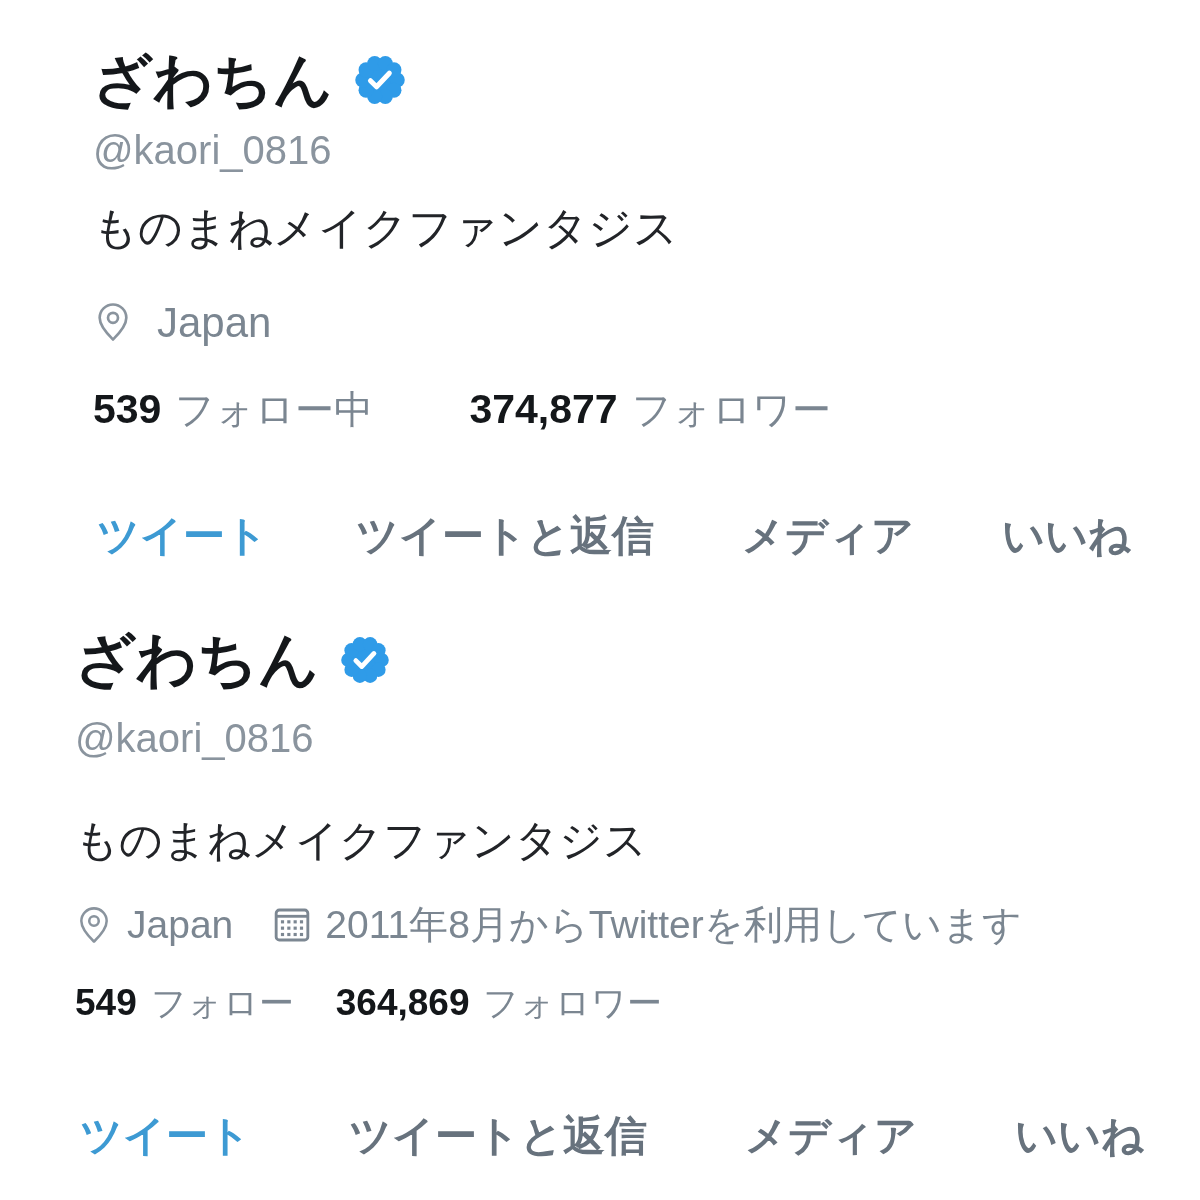 The image size is (1200, 1200). I want to click on join-date-text: 2011年8月からTwitterを利用しています, so click(673, 924).